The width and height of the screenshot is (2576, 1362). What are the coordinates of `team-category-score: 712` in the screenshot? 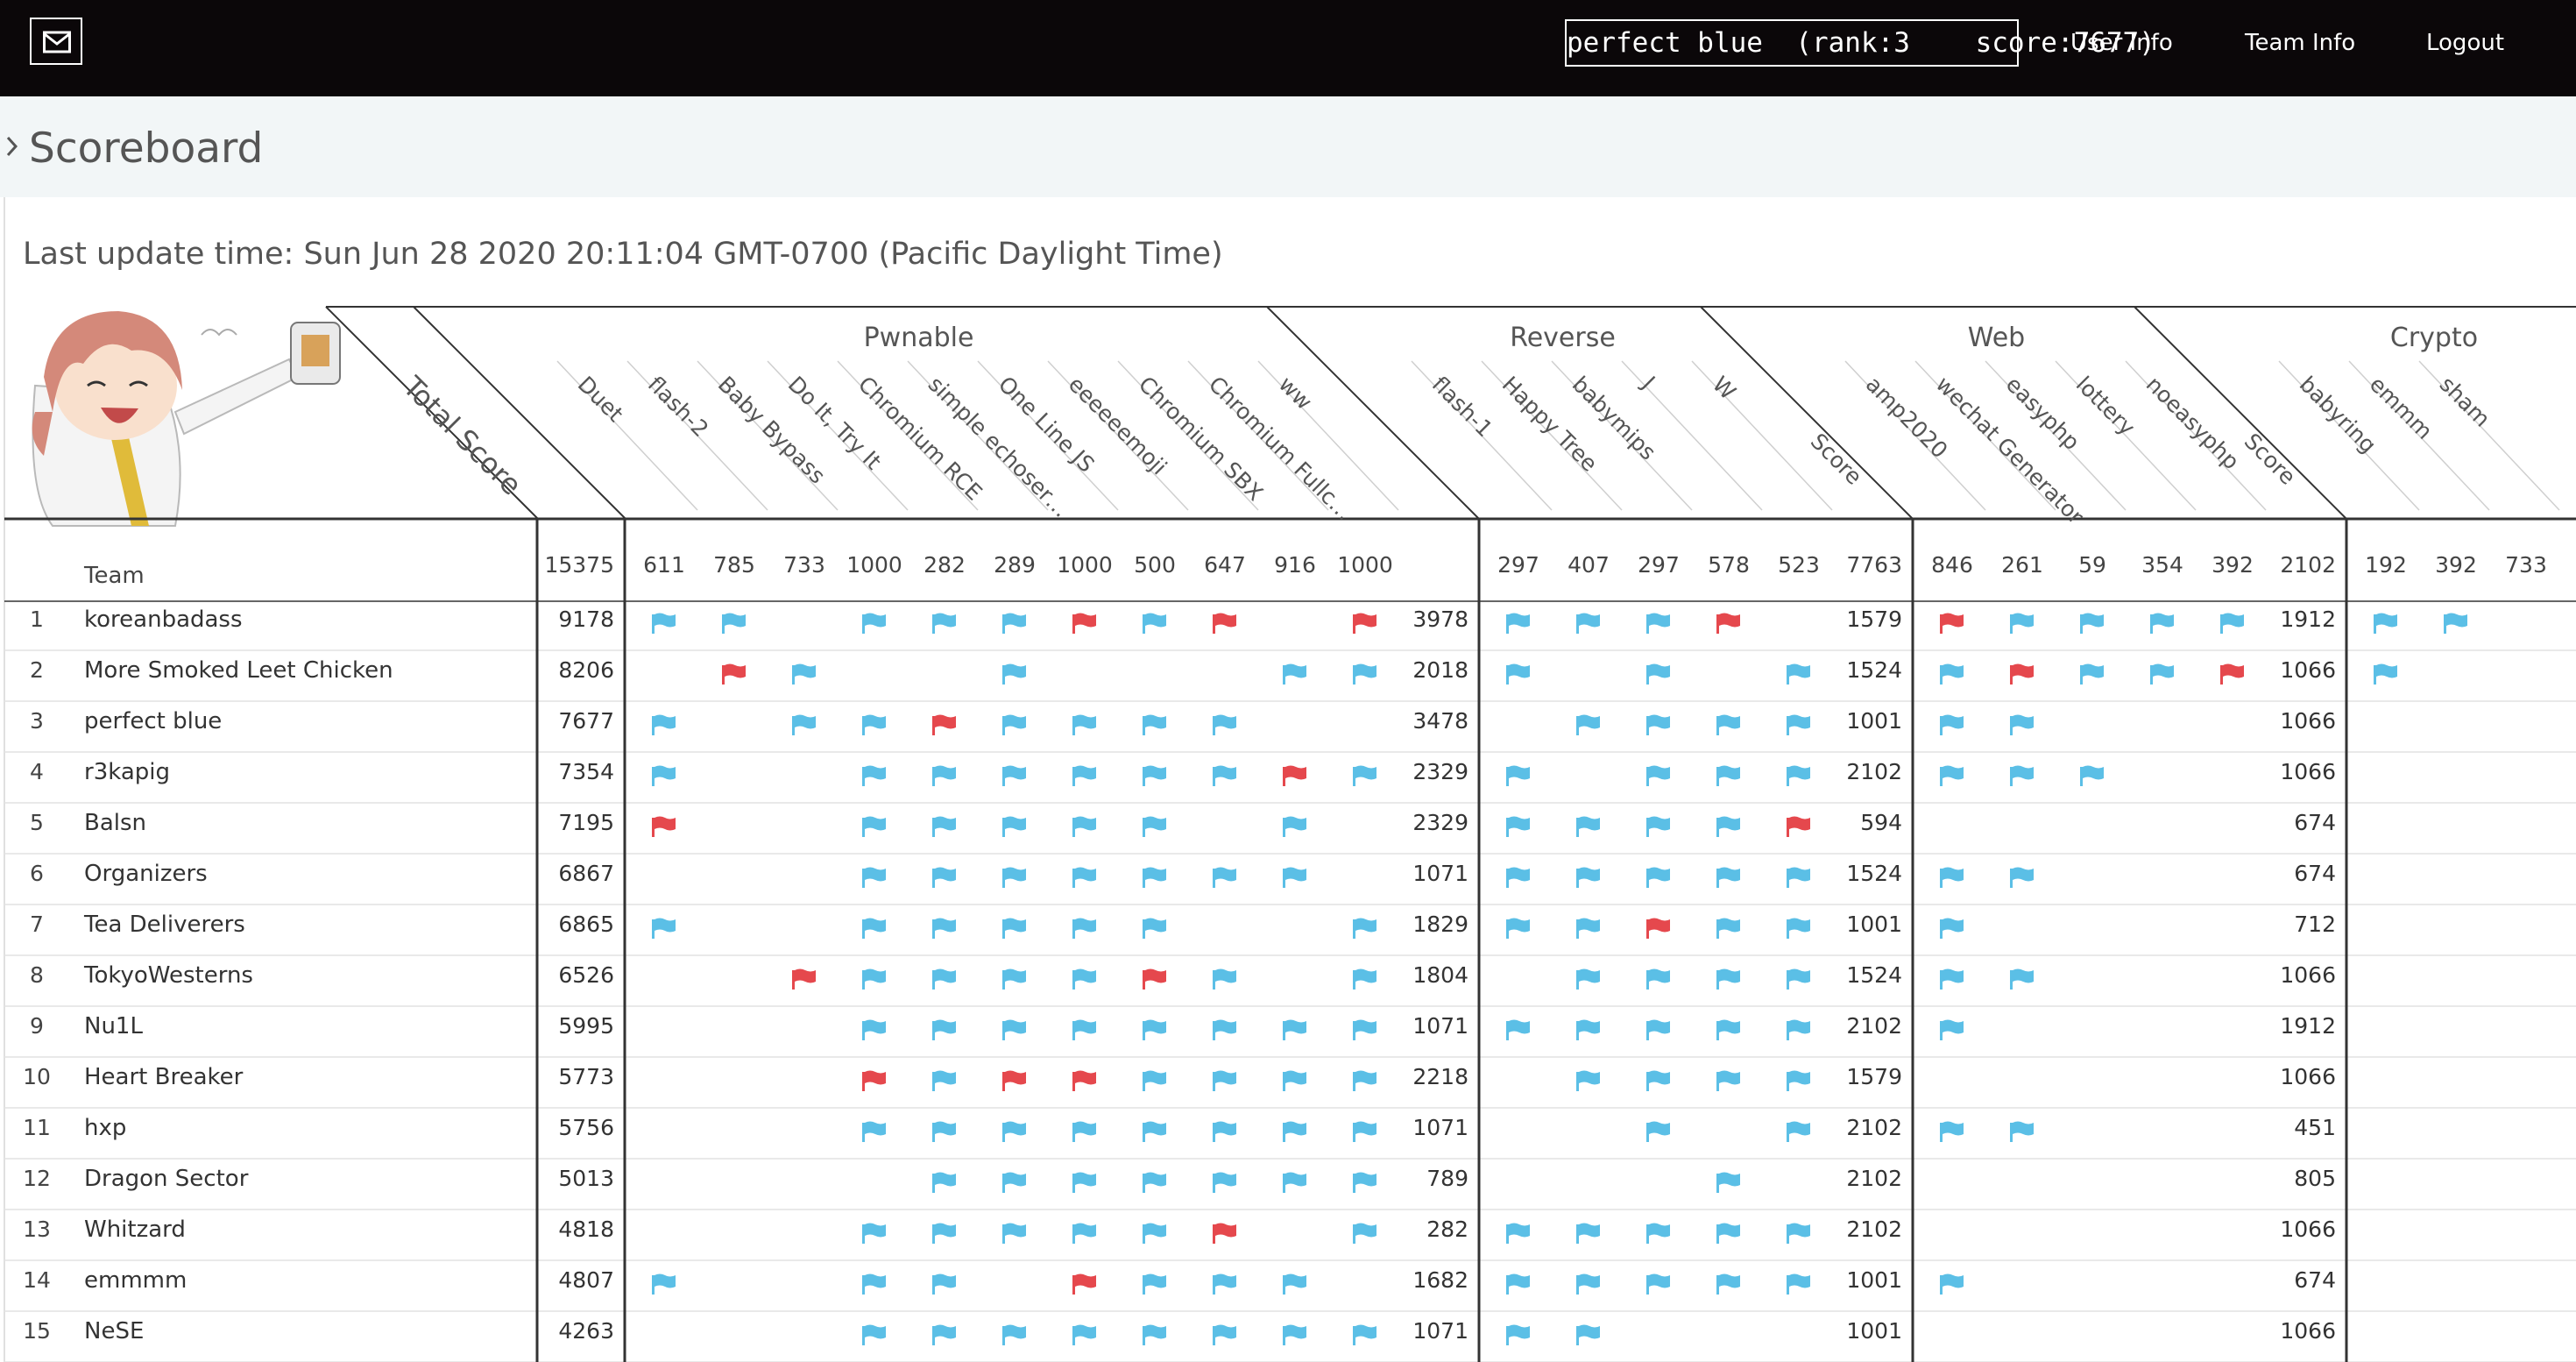 It's located at (2315, 924).